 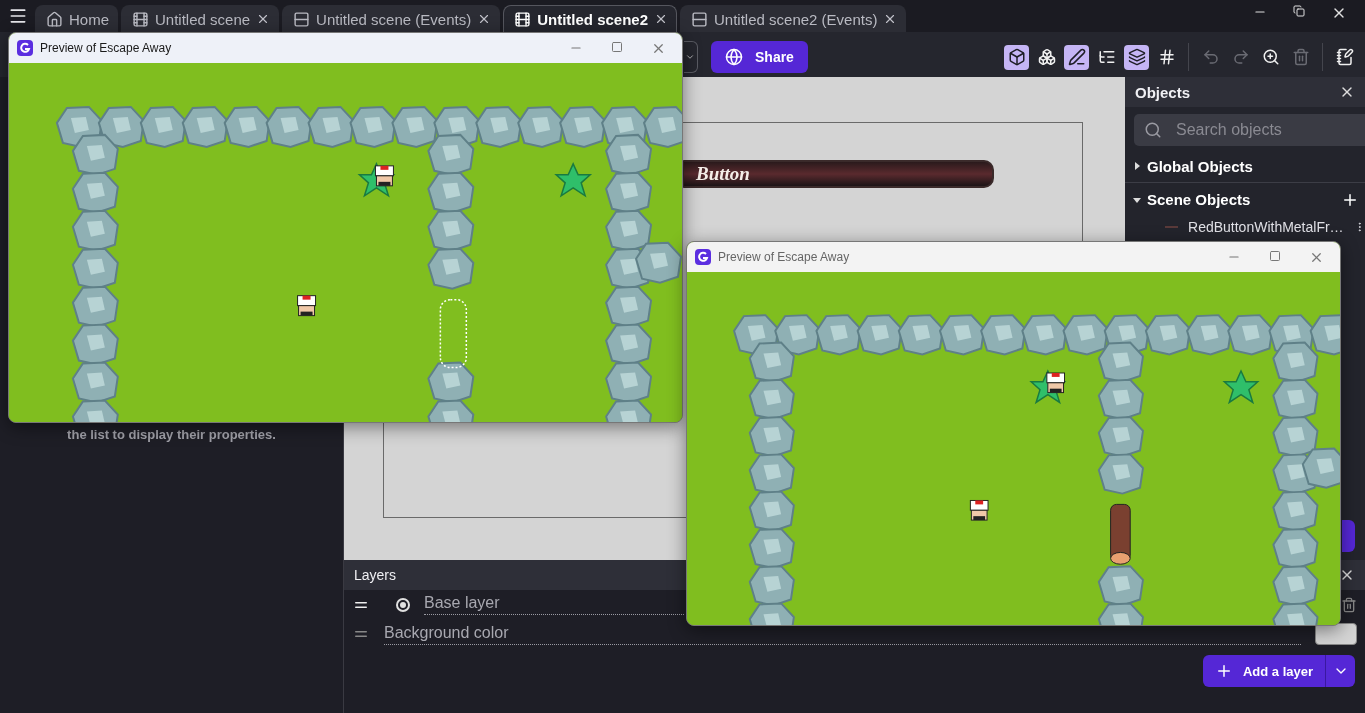 I want to click on globe-icon, so click(x=734, y=57).